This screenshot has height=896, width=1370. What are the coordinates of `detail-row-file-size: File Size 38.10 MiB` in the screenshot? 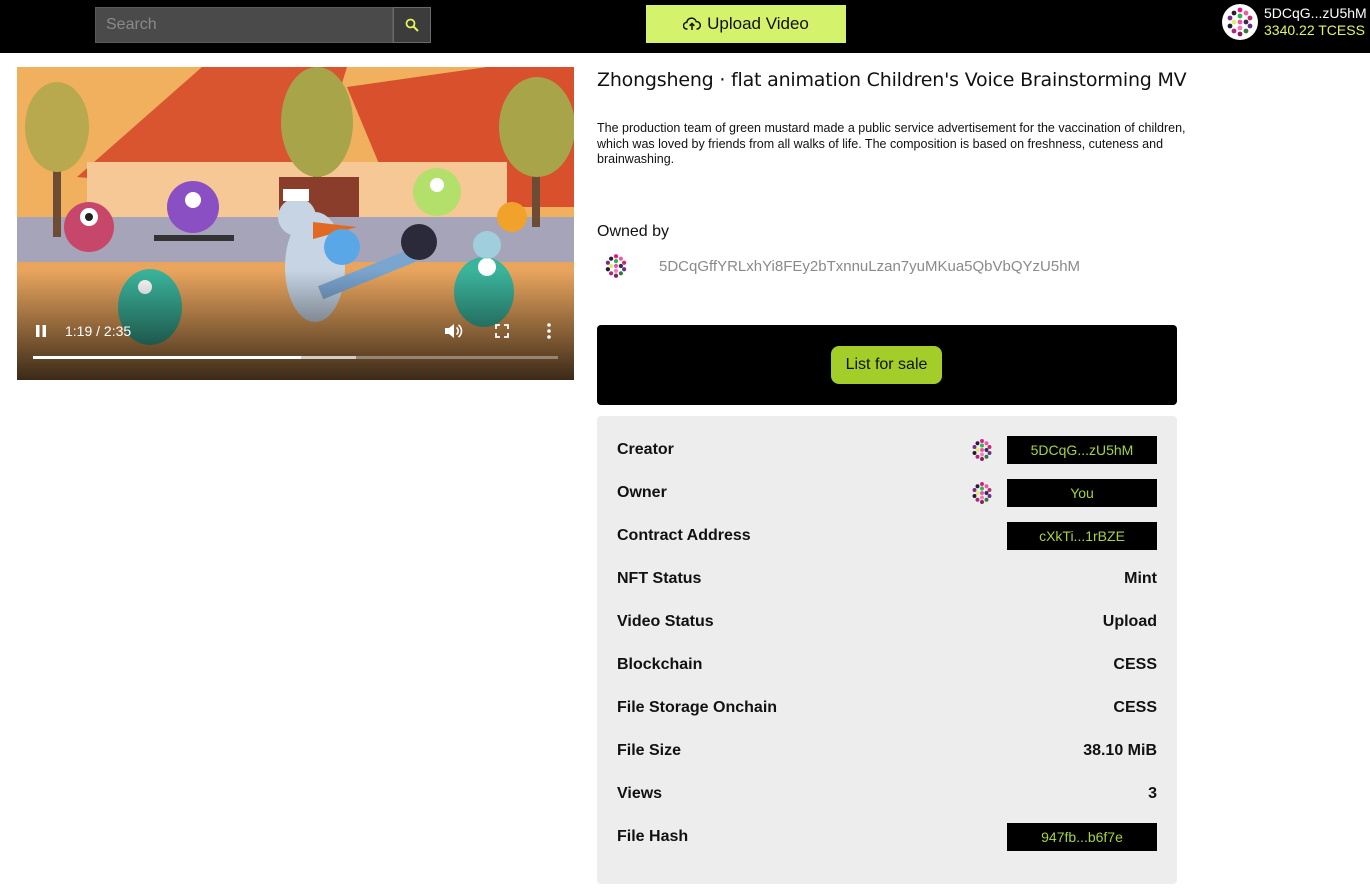 It's located at (887, 751).